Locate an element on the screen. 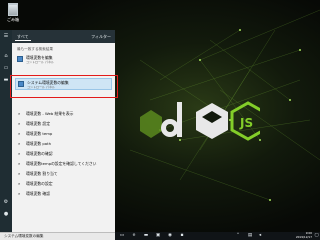 This screenshot has width=320, height=240. store-icon: ▣ is located at coordinates (158, 236).